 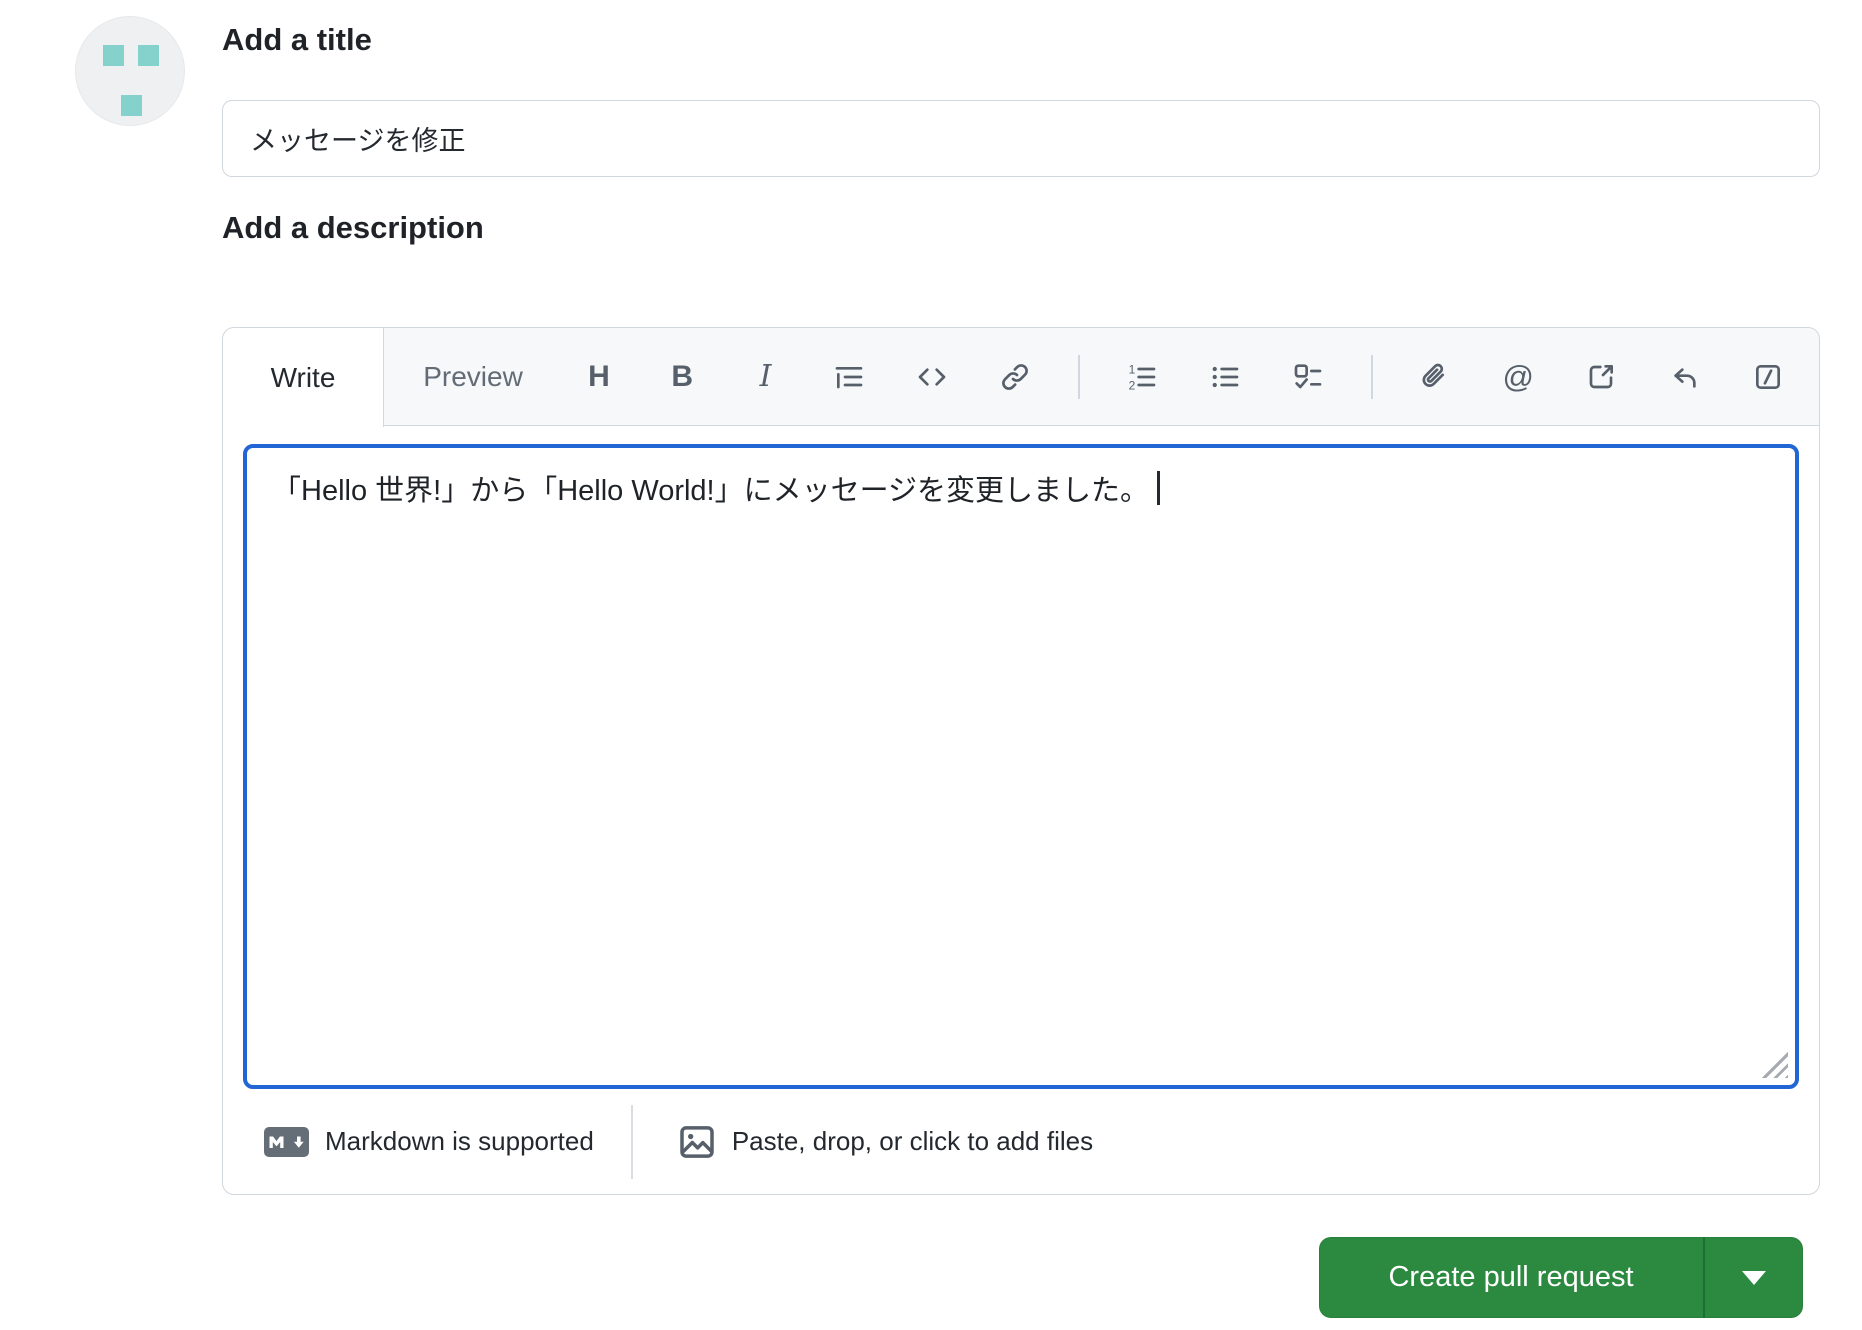 I want to click on create-pull-request-split-button: Create pull request, so click(x=1561, y=1277).